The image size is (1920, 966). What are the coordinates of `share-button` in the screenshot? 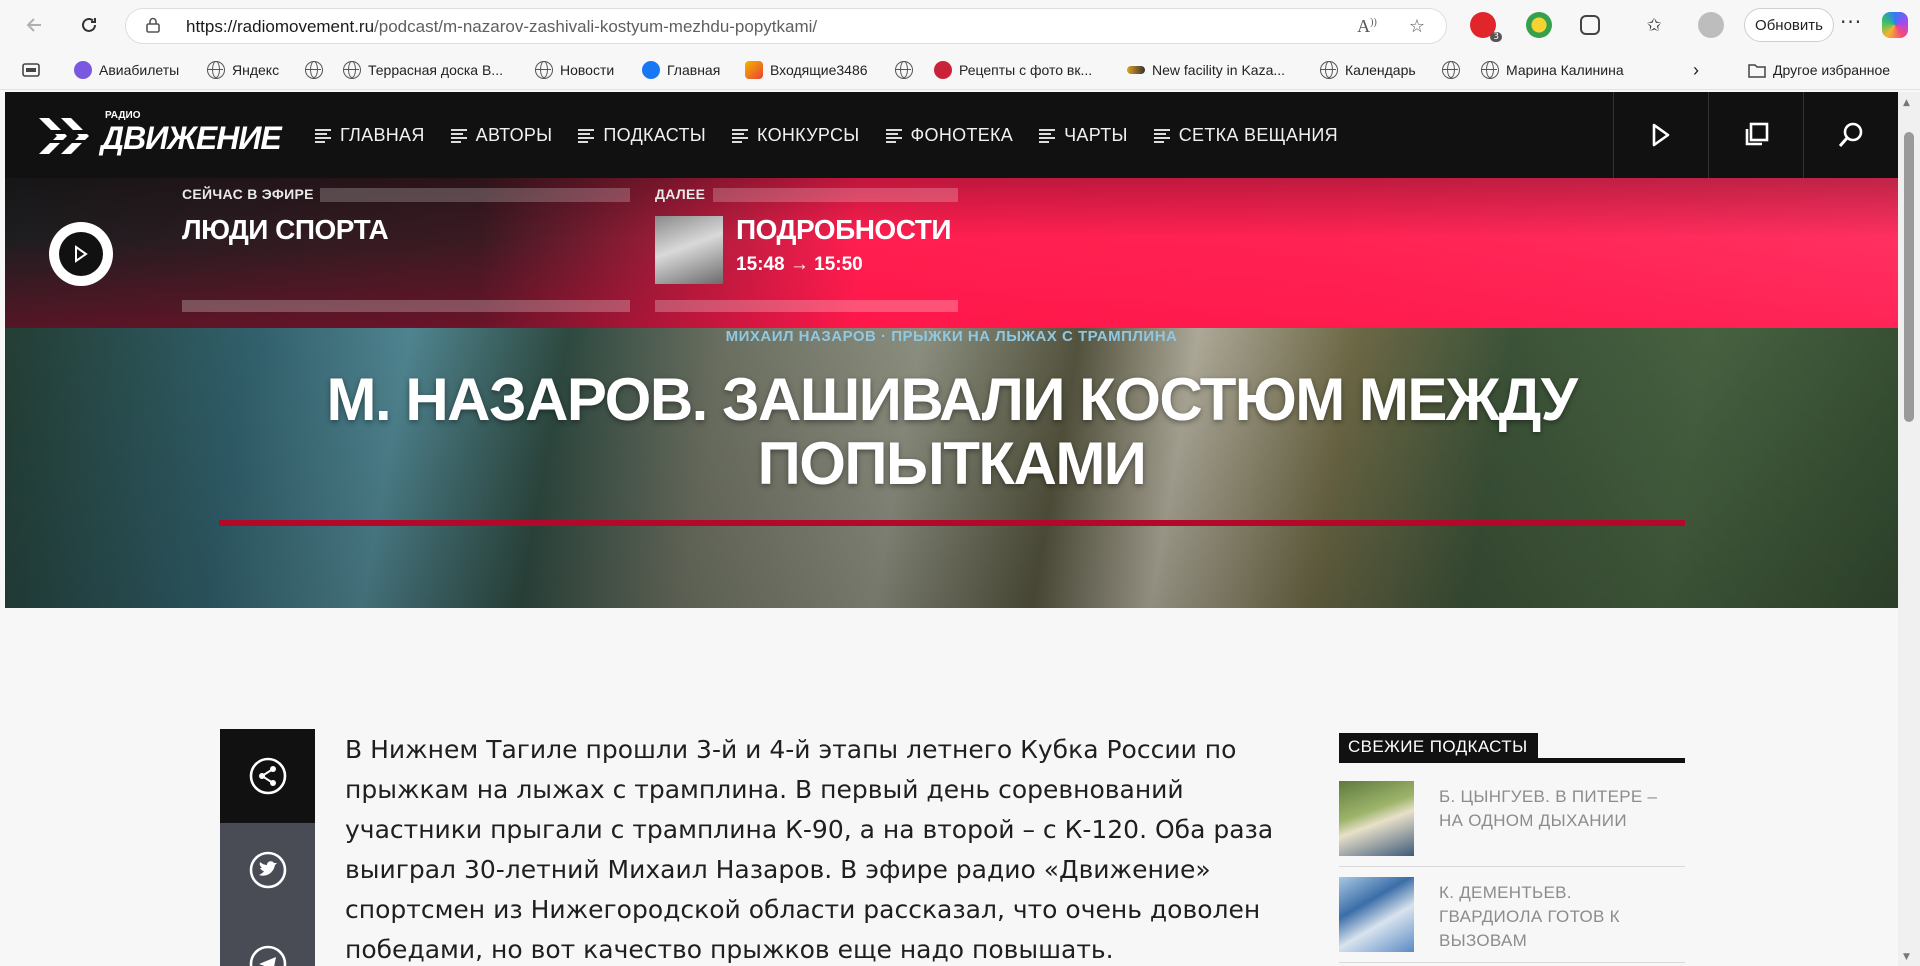 It's located at (267, 776).